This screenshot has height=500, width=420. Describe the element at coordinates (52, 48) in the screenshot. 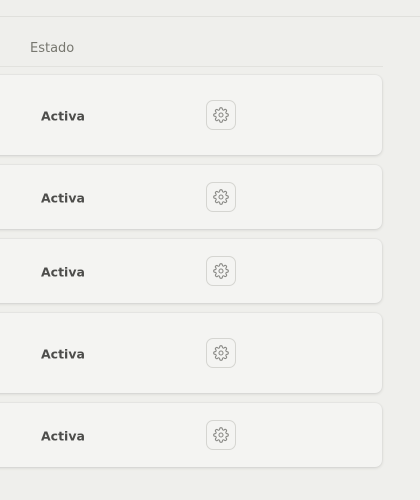

I see `column-header-estado: Estado` at that location.